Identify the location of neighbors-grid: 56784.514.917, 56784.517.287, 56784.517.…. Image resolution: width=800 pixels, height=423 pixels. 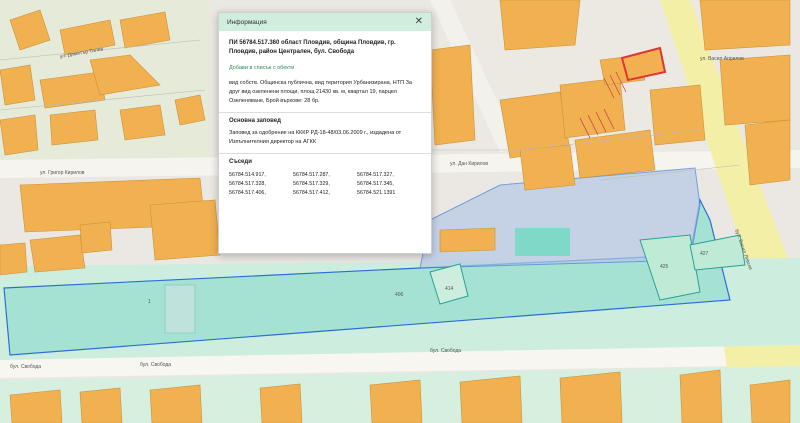
(325, 184).